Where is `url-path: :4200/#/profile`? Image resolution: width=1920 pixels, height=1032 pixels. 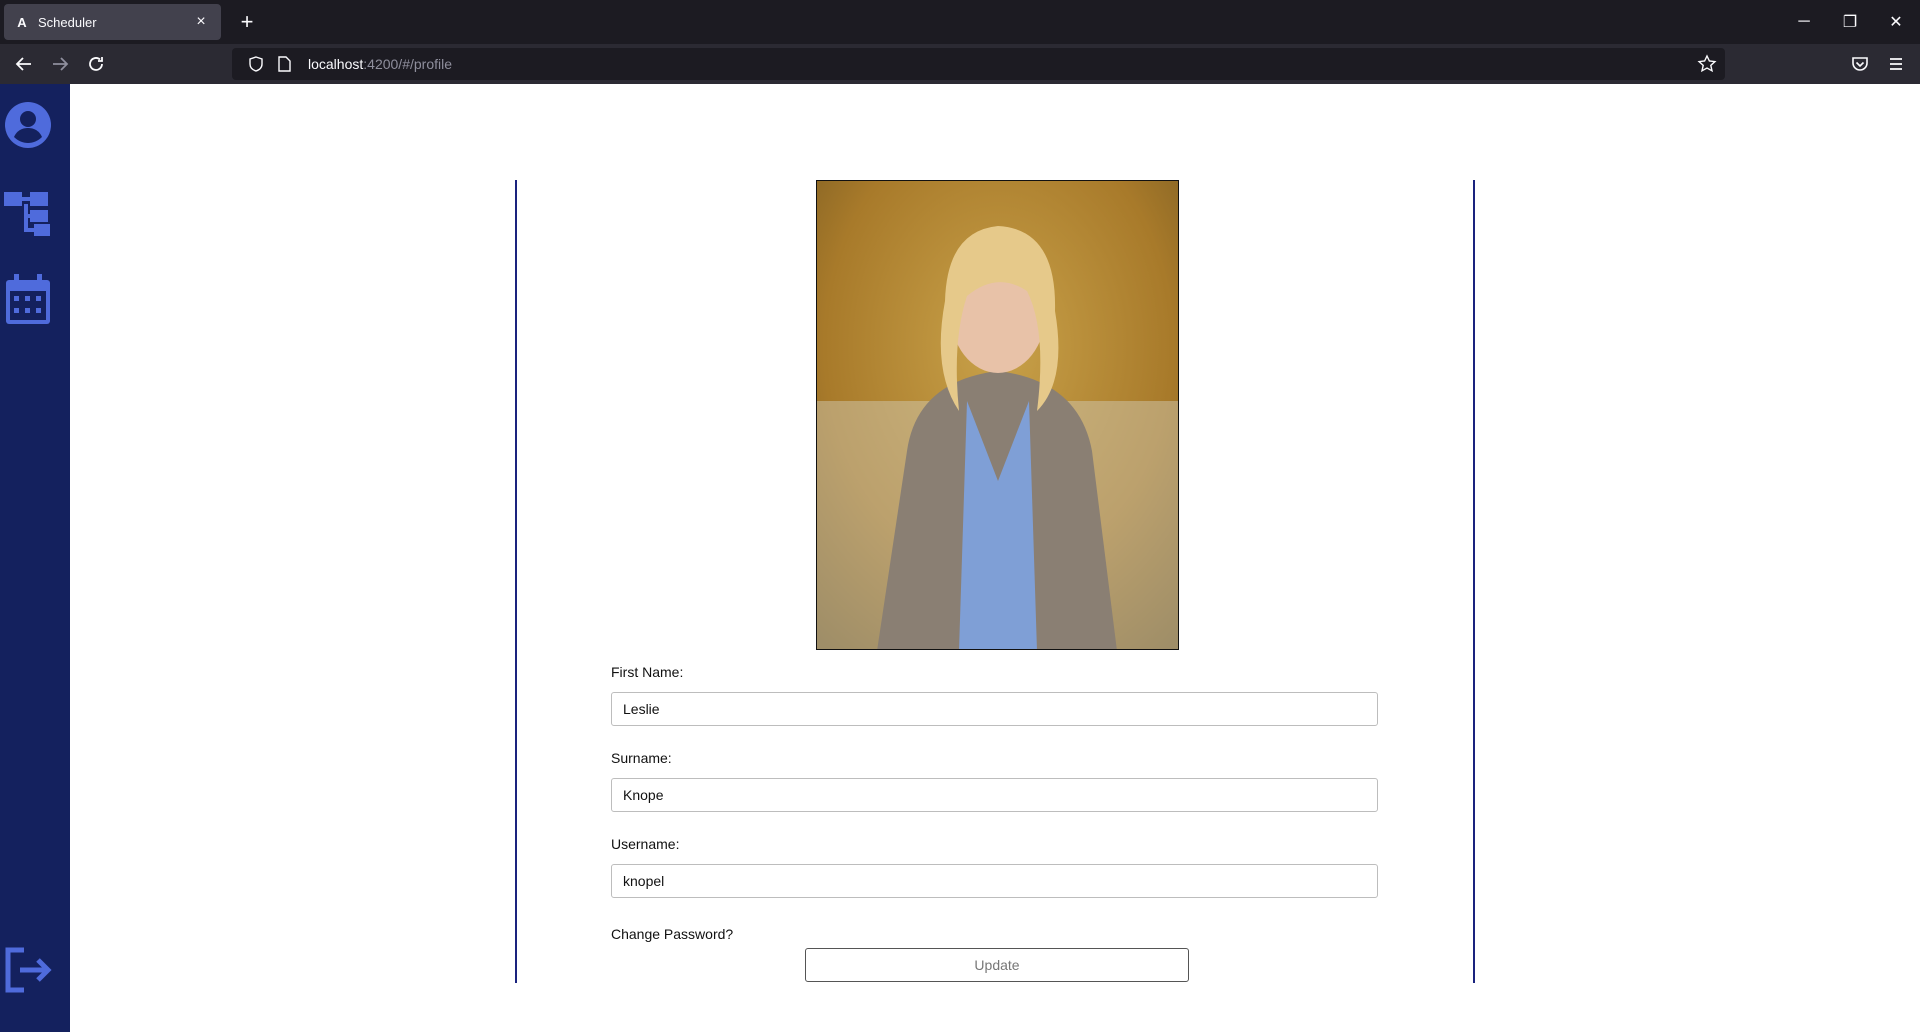 url-path: :4200/#/profile is located at coordinates (407, 64).